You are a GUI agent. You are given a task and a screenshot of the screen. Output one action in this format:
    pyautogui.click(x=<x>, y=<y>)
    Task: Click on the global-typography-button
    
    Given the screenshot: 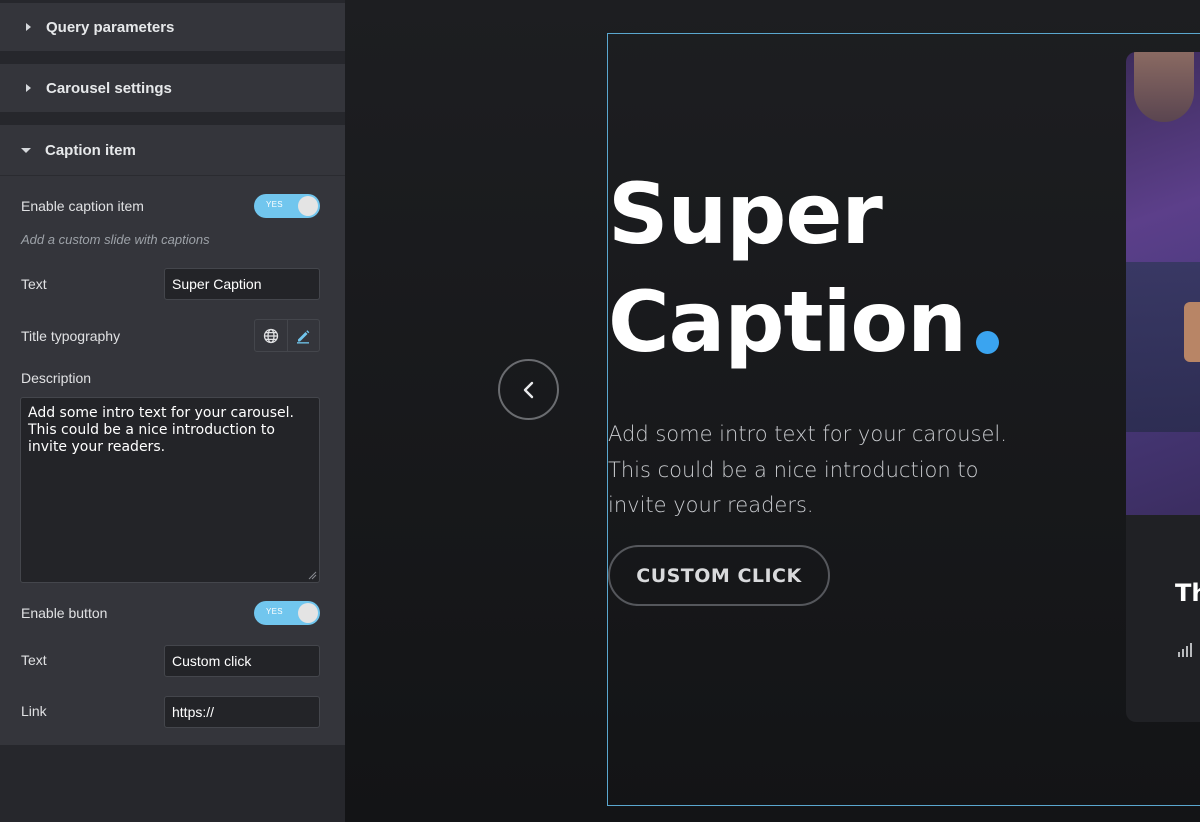 What is the action you would take?
    pyautogui.click(x=271, y=335)
    